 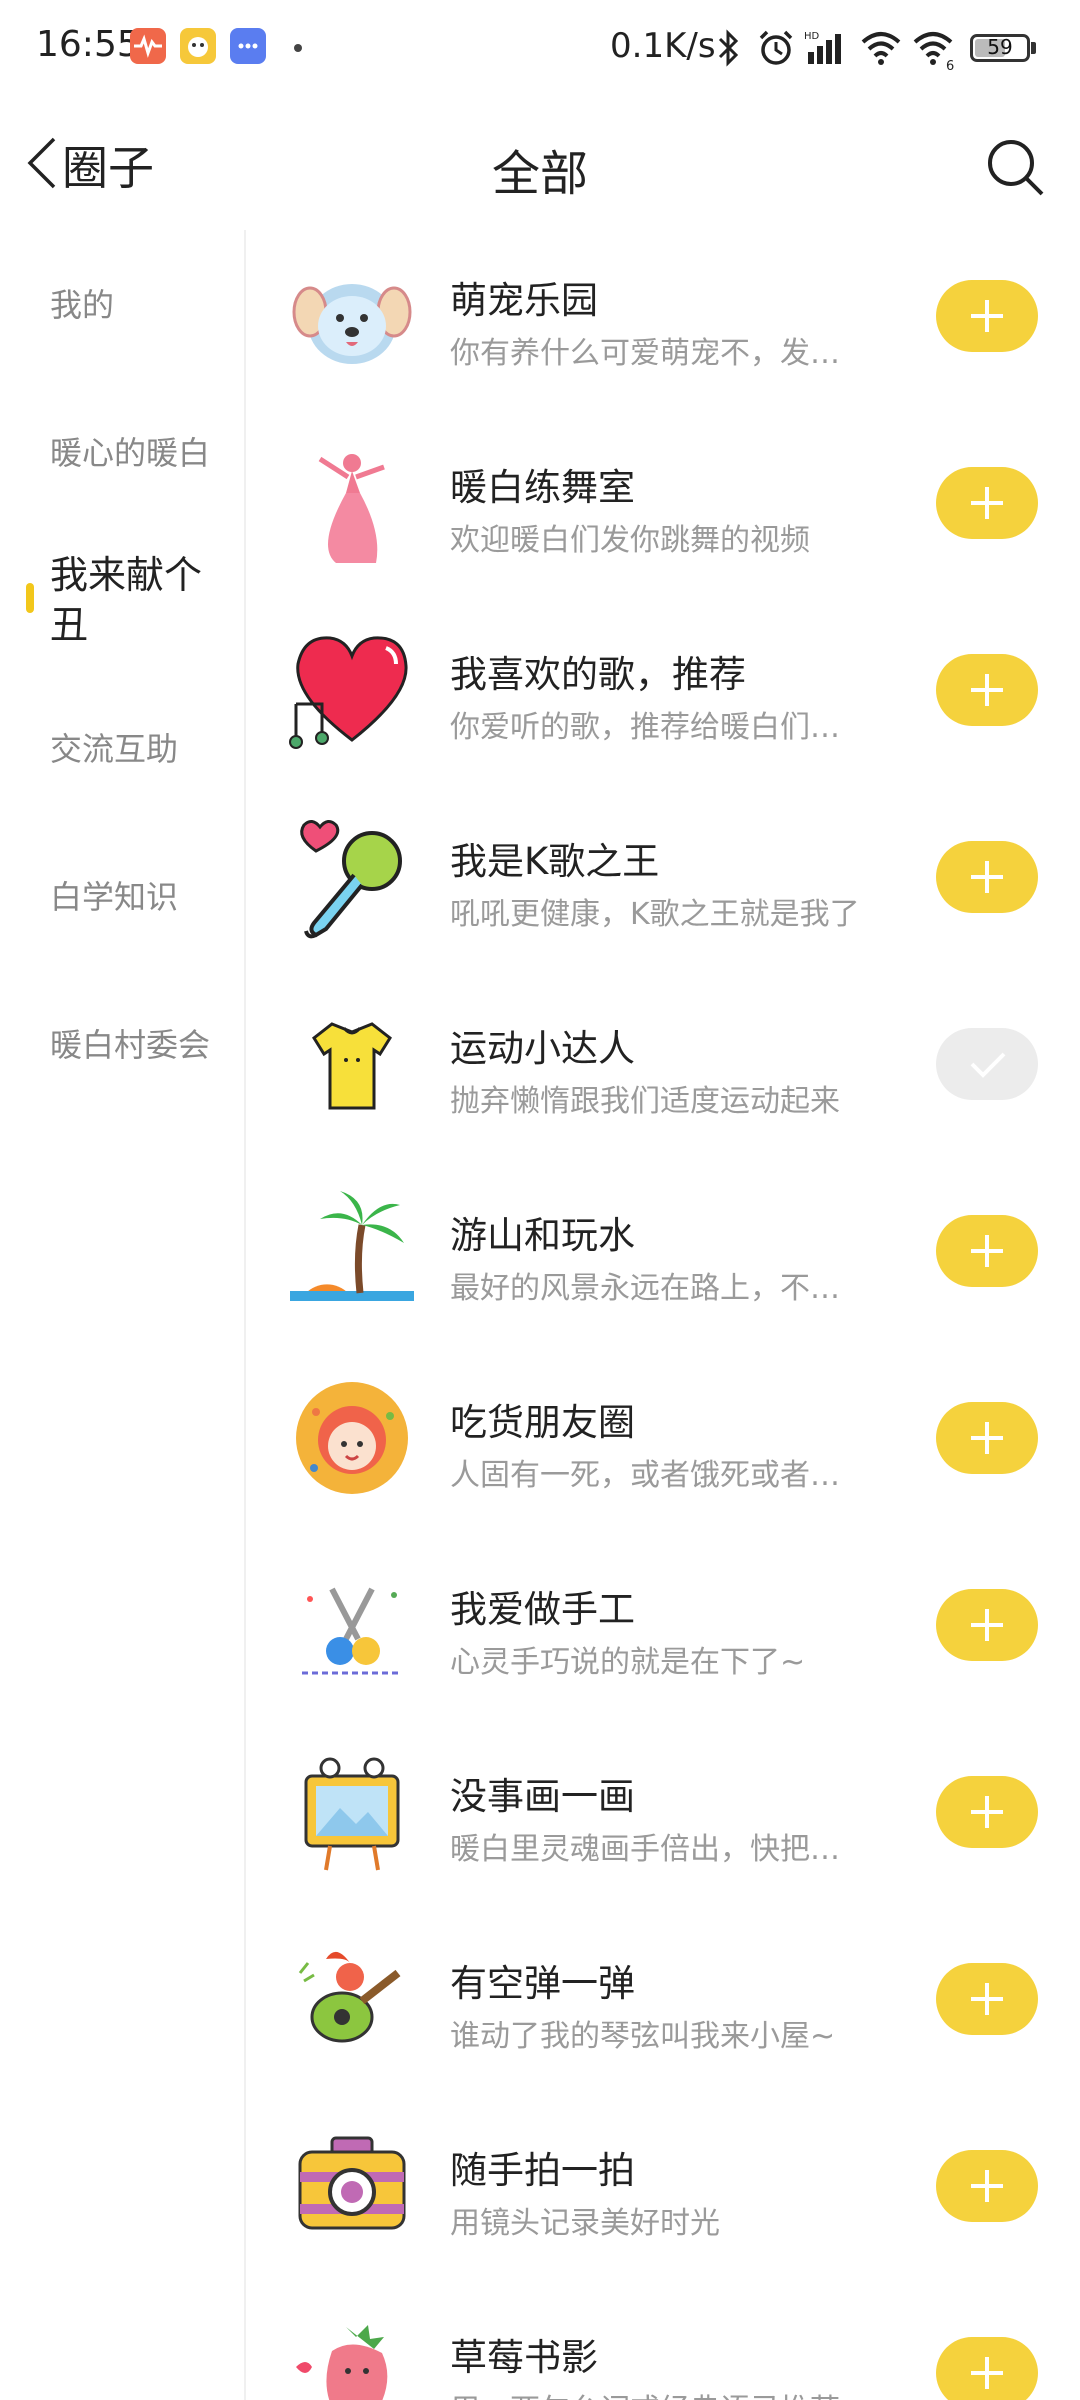 I want to click on circle-title: 随手拍一拍, so click(x=542, y=2170).